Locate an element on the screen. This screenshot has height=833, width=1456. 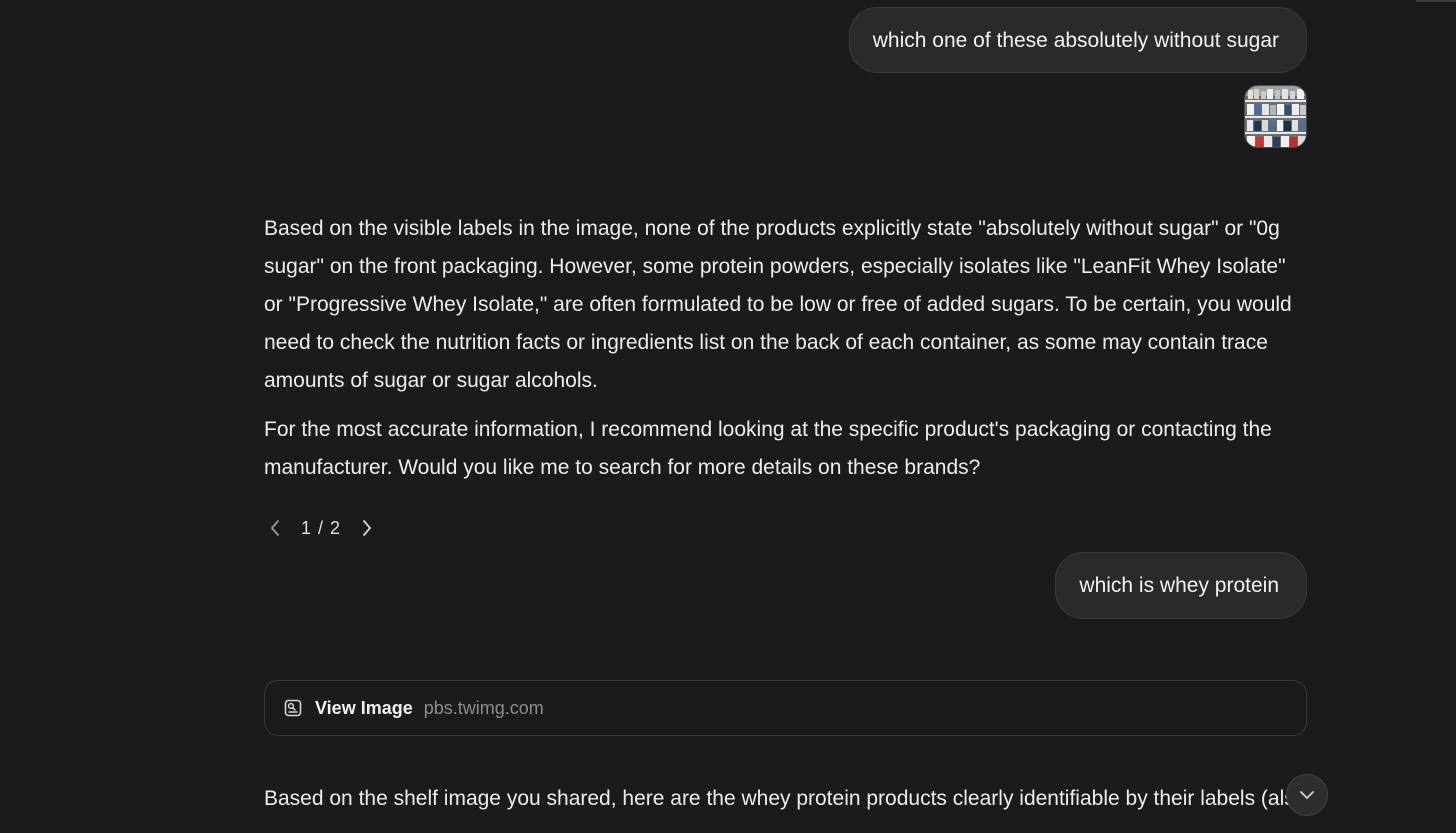
next-response-button is located at coordinates (367, 528).